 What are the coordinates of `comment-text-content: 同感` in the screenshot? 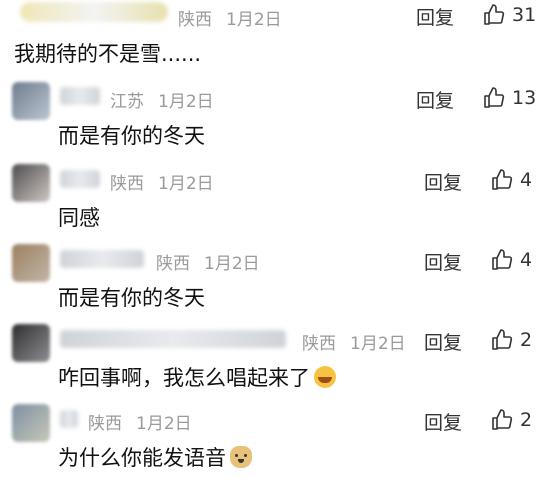 It's located at (79, 218).